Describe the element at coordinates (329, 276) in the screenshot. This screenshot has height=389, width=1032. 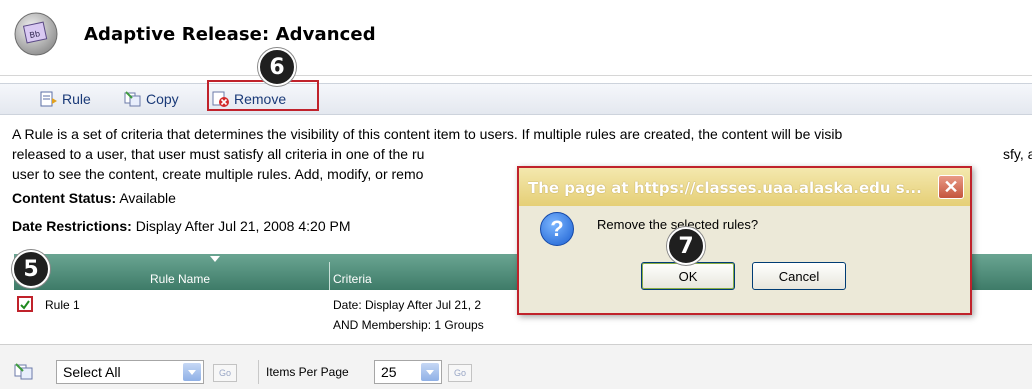
I see `column-divider` at that location.